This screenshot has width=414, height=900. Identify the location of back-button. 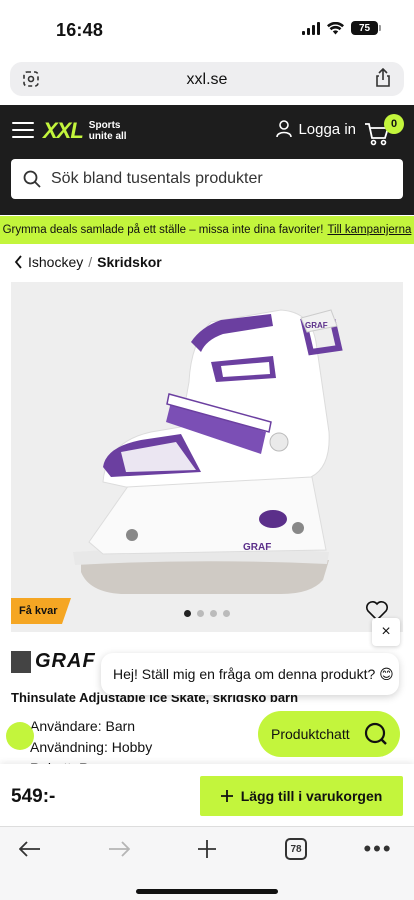
(30, 849).